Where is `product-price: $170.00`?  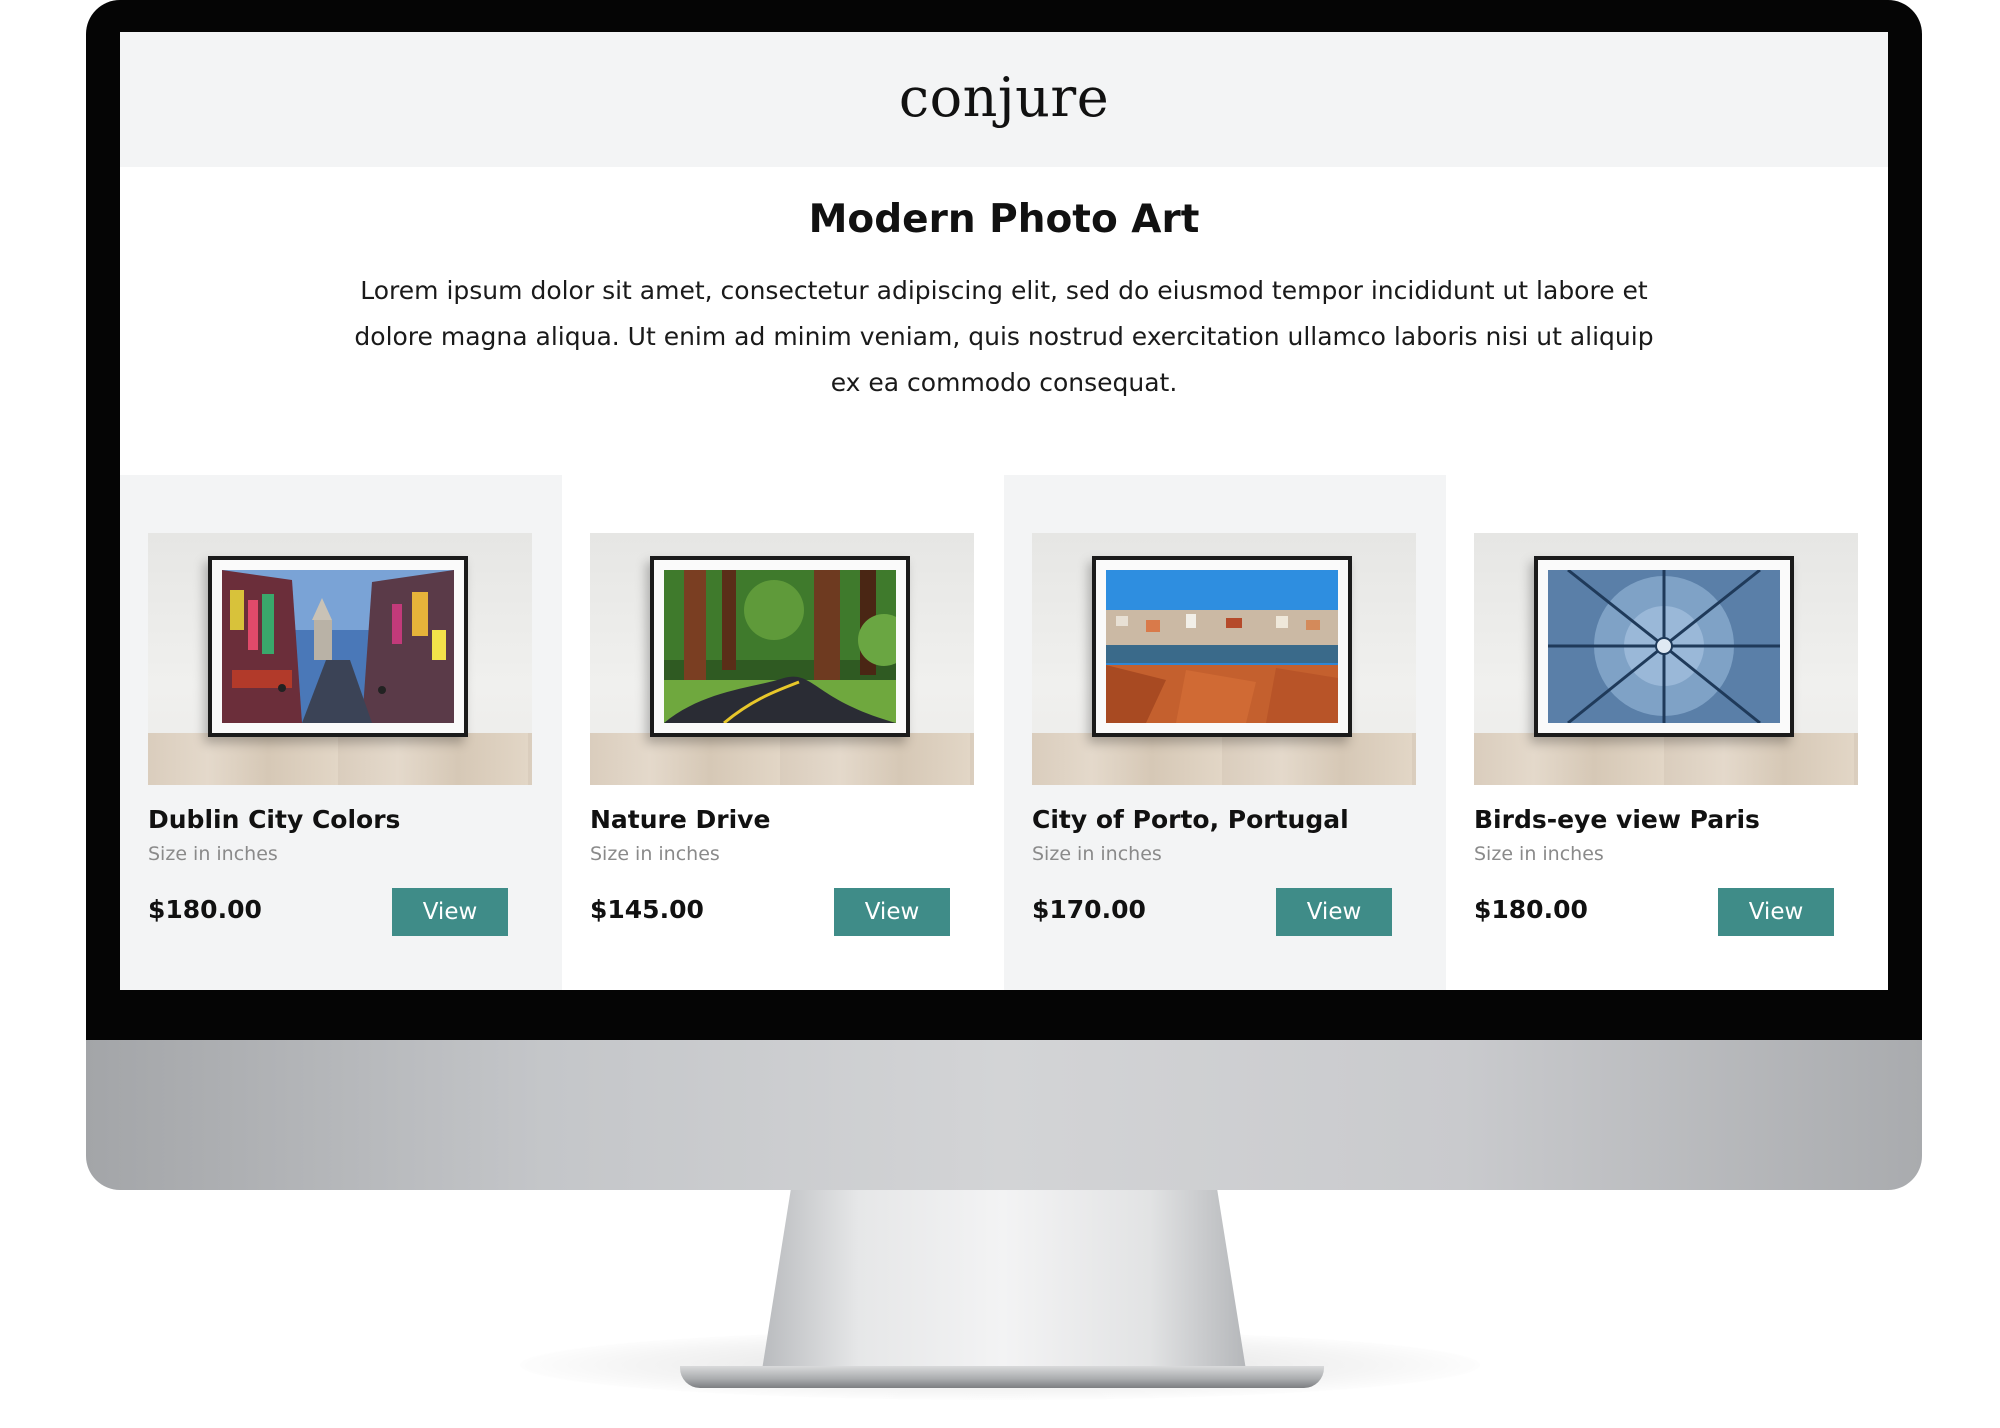 product-price: $170.00 is located at coordinates (1089, 909).